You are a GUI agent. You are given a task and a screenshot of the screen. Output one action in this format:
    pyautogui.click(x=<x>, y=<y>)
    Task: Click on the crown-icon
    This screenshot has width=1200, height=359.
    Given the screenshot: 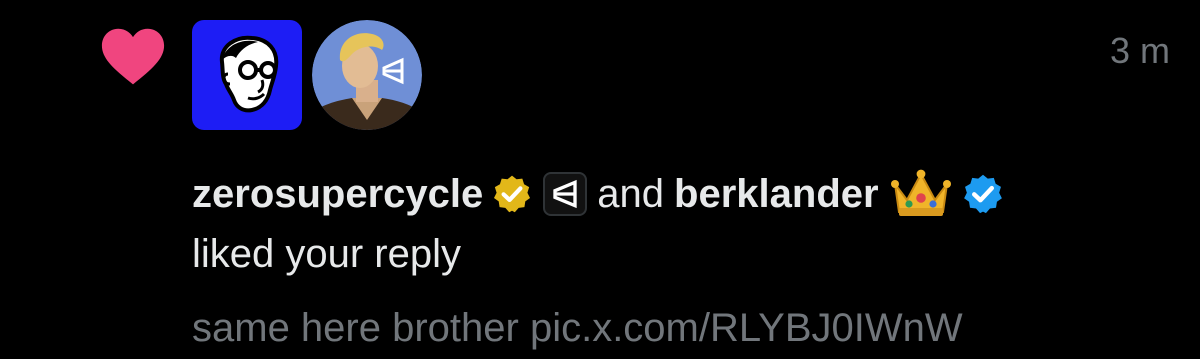 What is the action you would take?
    pyautogui.click(x=920, y=192)
    